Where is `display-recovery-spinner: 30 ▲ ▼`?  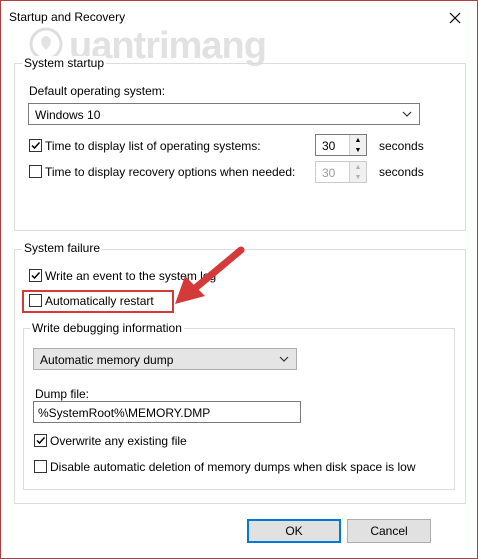
display-recovery-spinner: 30 ▲ ▼ is located at coordinates (341, 172).